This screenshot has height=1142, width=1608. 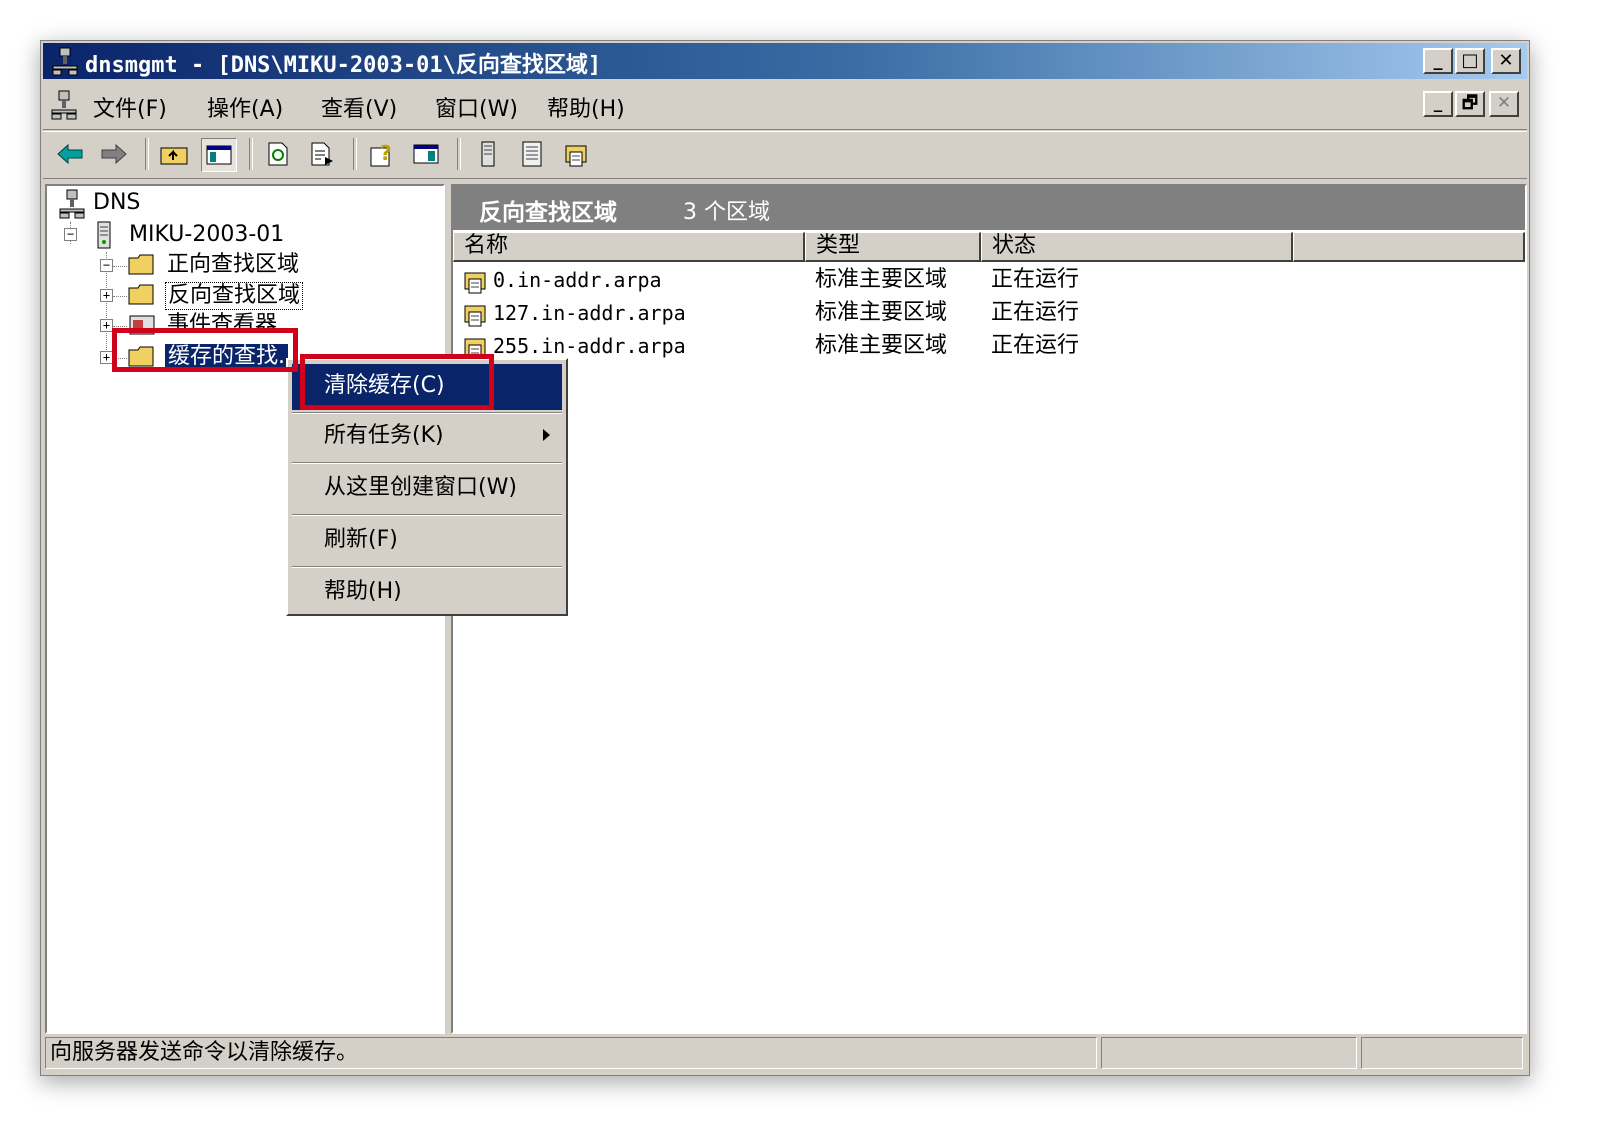 What do you see at coordinates (245, 107) in the screenshot?
I see `menu-action: 操作(A)` at bounding box center [245, 107].